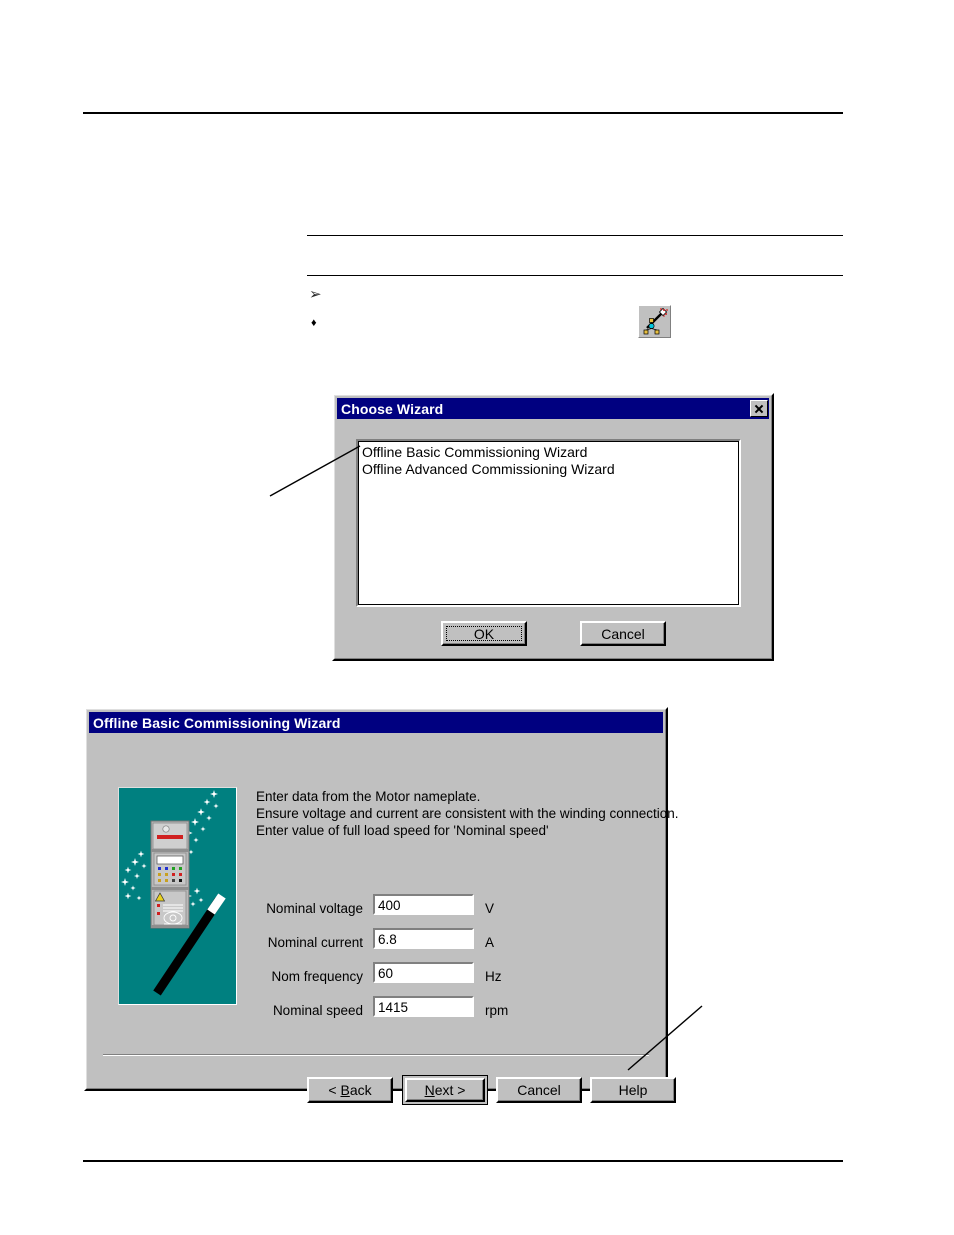 The width and height of the screenshot is (954, 1235). What do you see at coordinates (575, 275) in the screenshot?
I see `section-rule-bottom` at bounding box center [575, 275].